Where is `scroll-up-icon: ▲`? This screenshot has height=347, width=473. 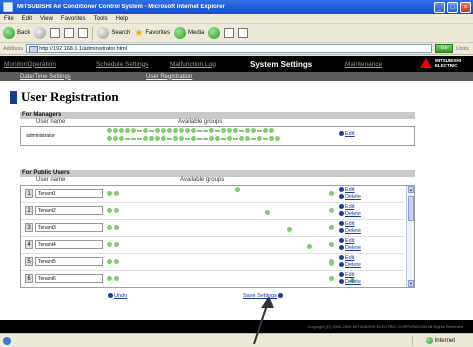
scroll-up-icon: ▲ is located at coordinates (411, 189).